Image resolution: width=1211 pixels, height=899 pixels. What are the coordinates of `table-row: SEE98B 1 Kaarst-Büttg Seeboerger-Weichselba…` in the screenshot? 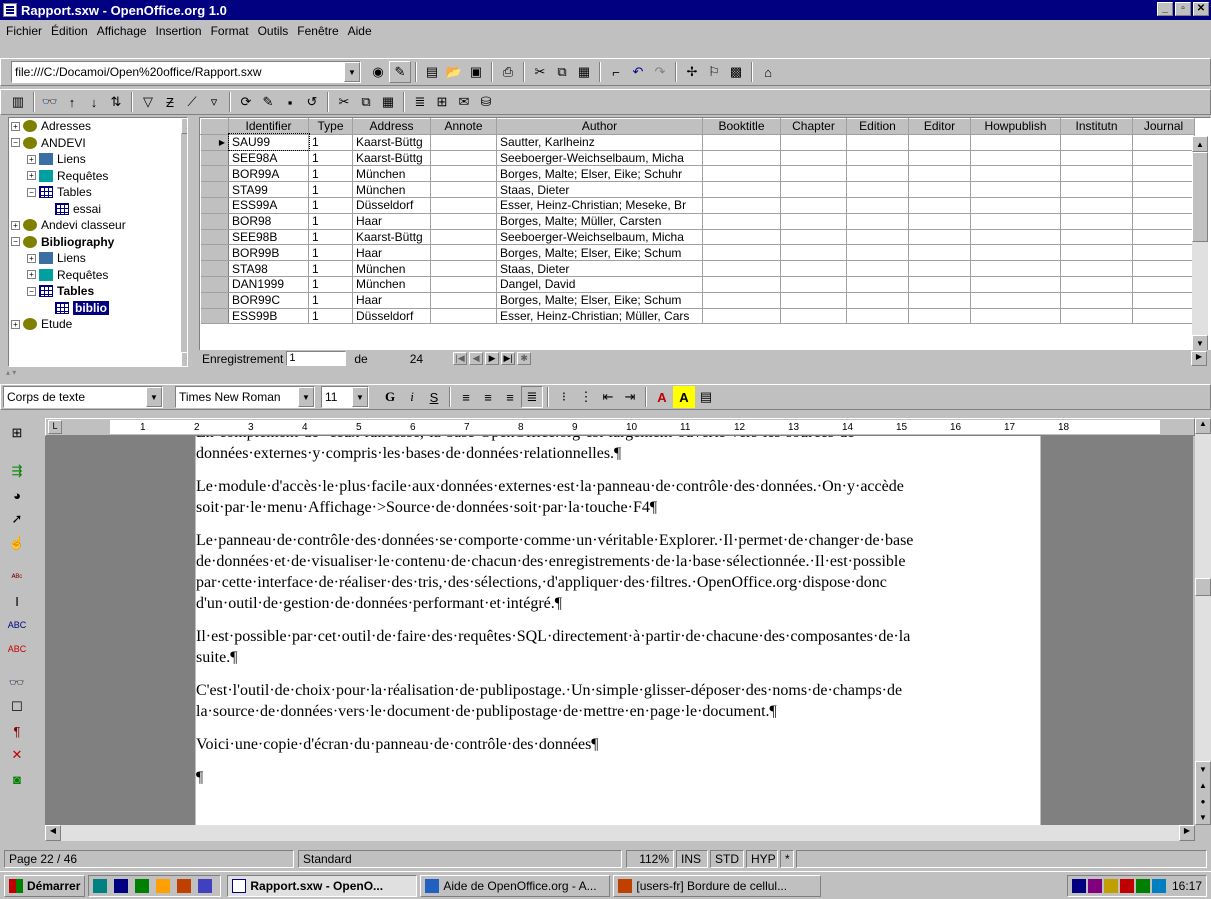 It's located at (697, 237).